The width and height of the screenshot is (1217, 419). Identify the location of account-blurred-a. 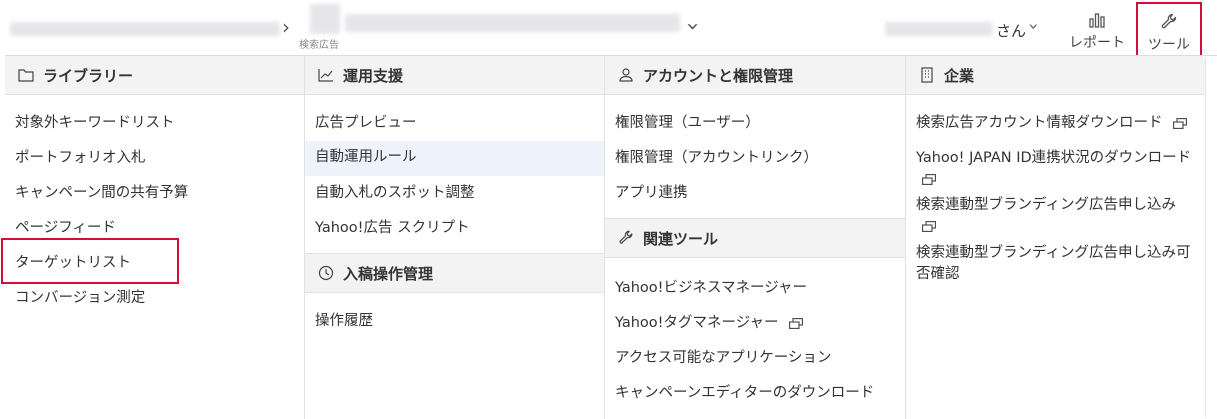
(325, 19).